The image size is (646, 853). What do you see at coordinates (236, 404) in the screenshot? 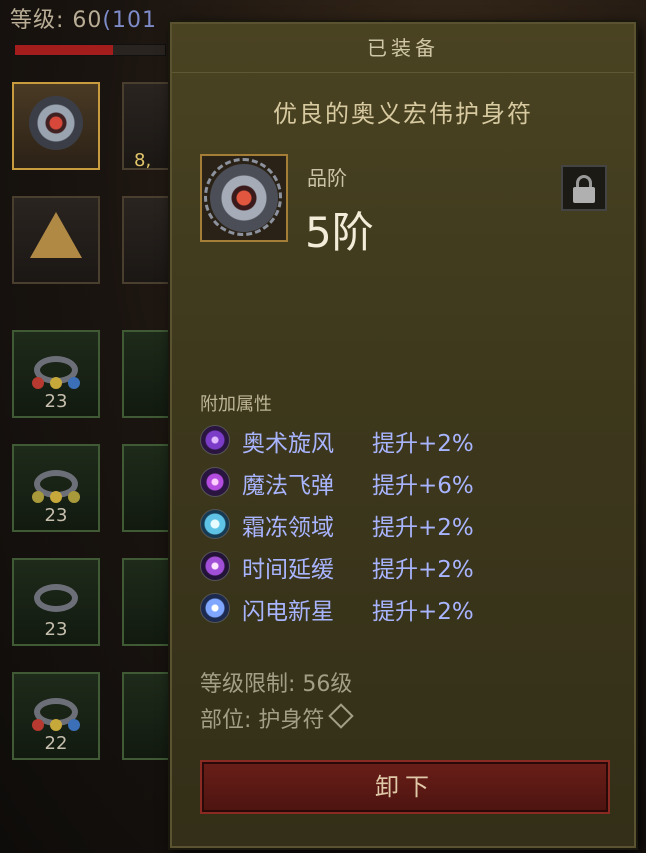
I see `attributes-label: 附加属性` at bounding box center [236, 404].